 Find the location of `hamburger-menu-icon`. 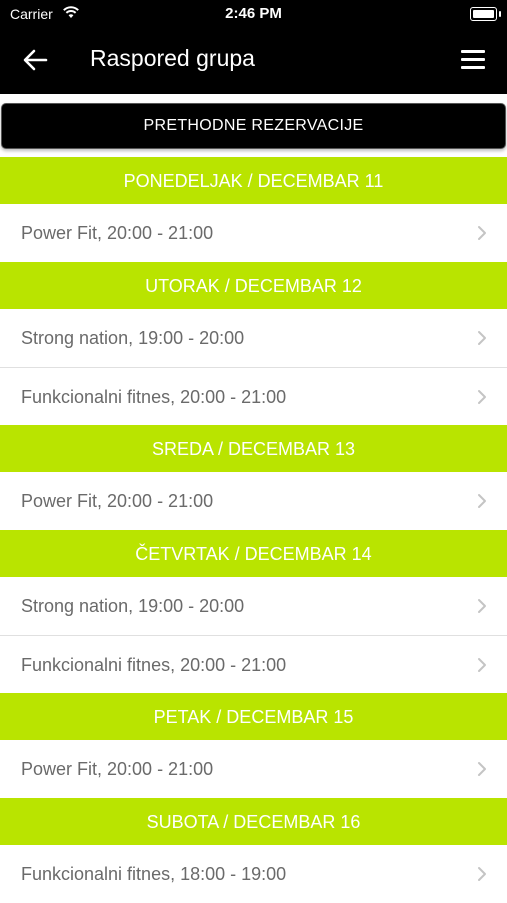

hamburger-menu-icon is located at coordinates (473, 60).